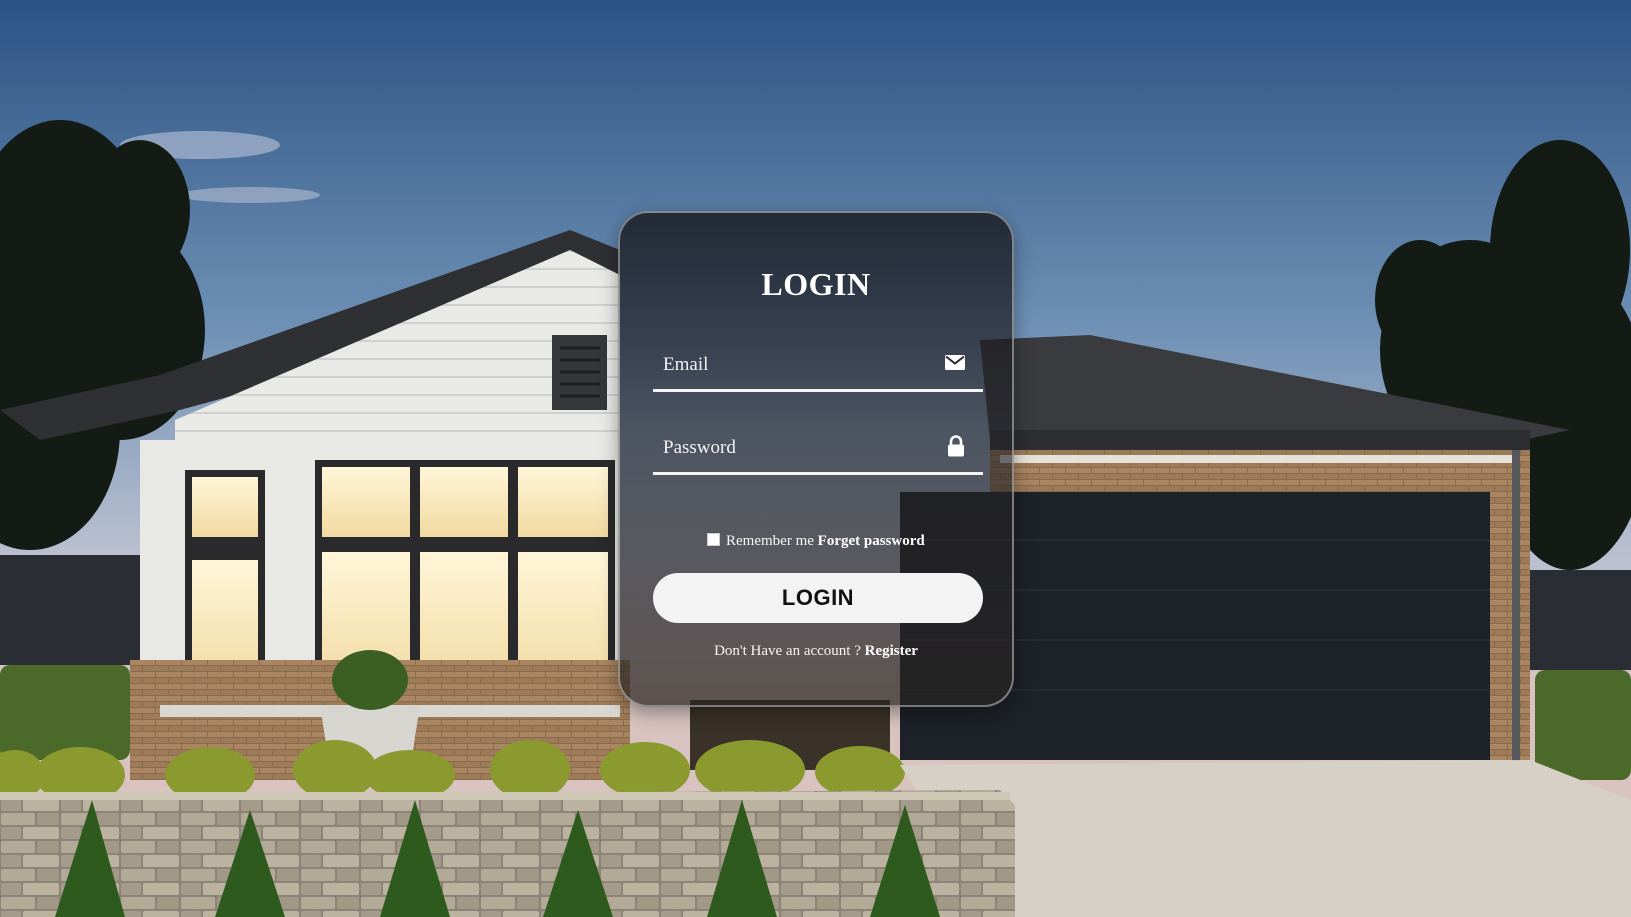 This screenshot has height=917, width=1631. I want to click on email-input, so click(793, 365).